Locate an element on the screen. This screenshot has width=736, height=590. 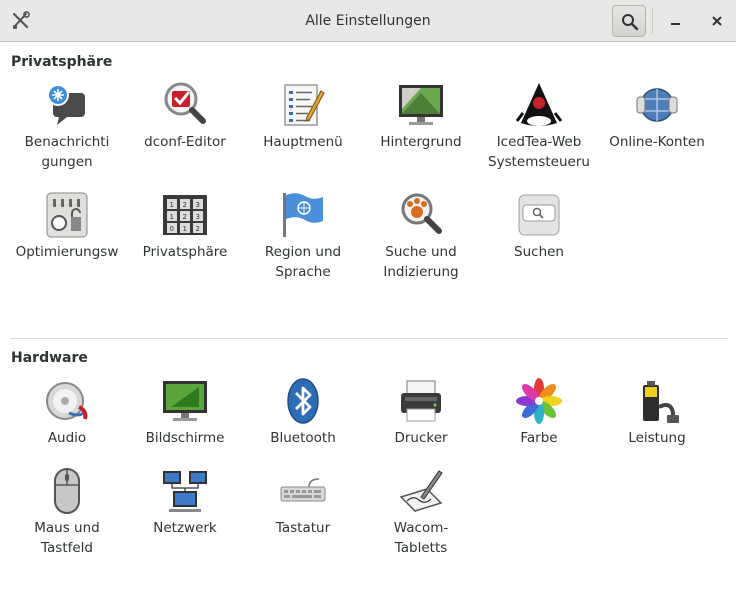
minimize-icon is located at coordinates (675, 24).